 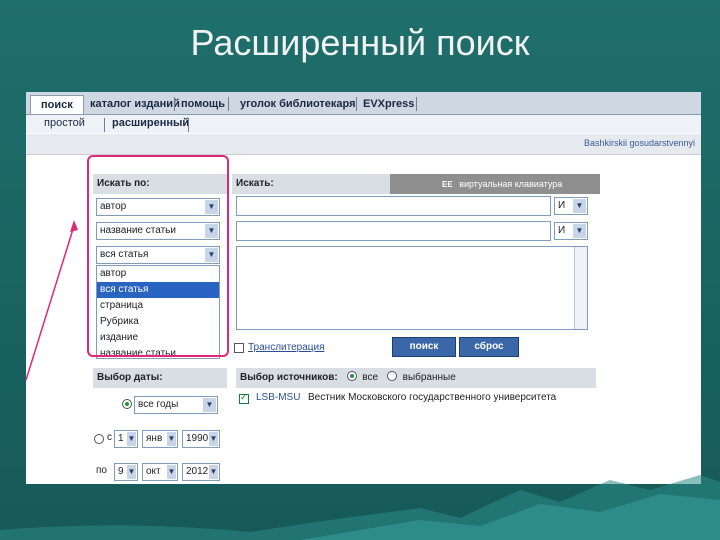 I want to click on date-header: Выбор даты:, so click(x=160, y=378).